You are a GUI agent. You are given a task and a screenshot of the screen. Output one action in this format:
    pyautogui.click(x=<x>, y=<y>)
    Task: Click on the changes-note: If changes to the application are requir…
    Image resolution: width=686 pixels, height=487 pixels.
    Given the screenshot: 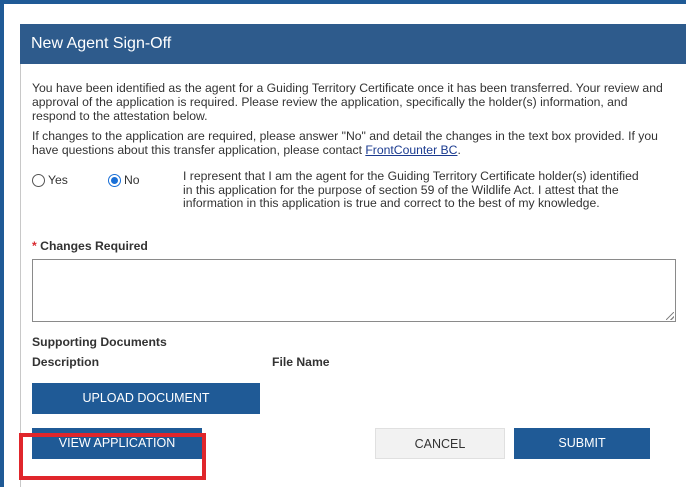 What is the action you would take?
    pyautogui.click(x=352, y=143)
    